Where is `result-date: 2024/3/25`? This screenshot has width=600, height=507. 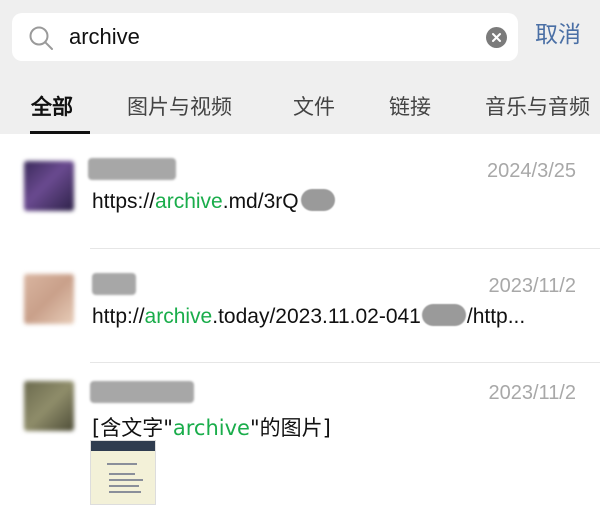 result-date: 2024/3/25 is located at coordinates (531, 171).